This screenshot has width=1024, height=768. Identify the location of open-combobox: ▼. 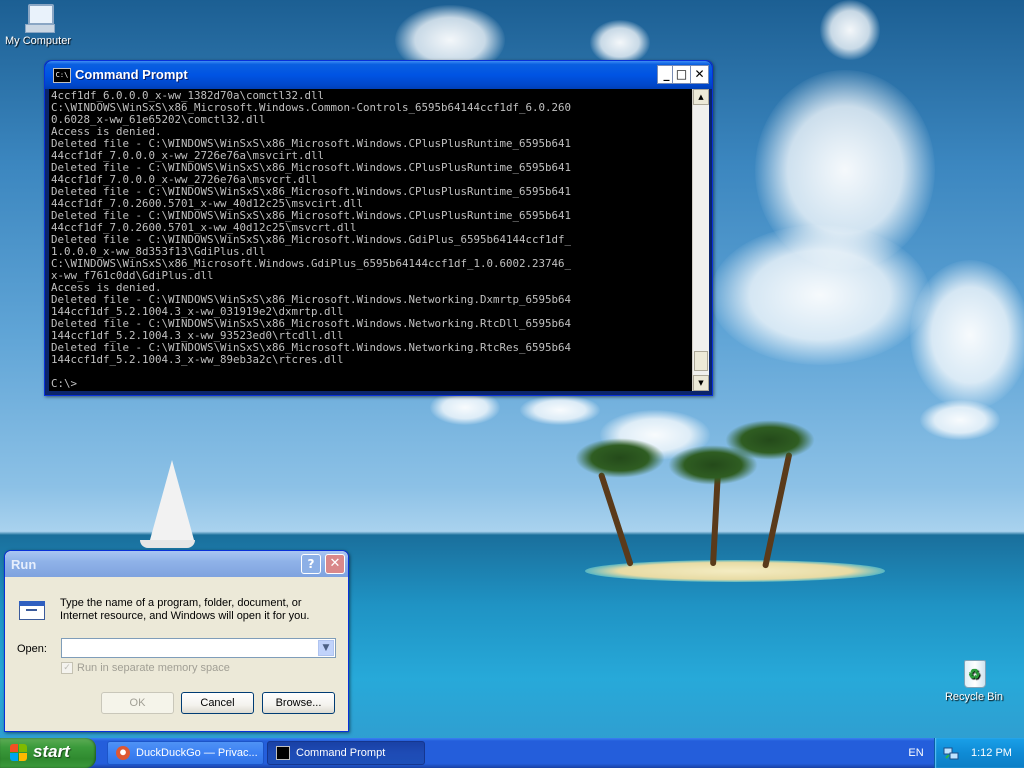
(198, 648).